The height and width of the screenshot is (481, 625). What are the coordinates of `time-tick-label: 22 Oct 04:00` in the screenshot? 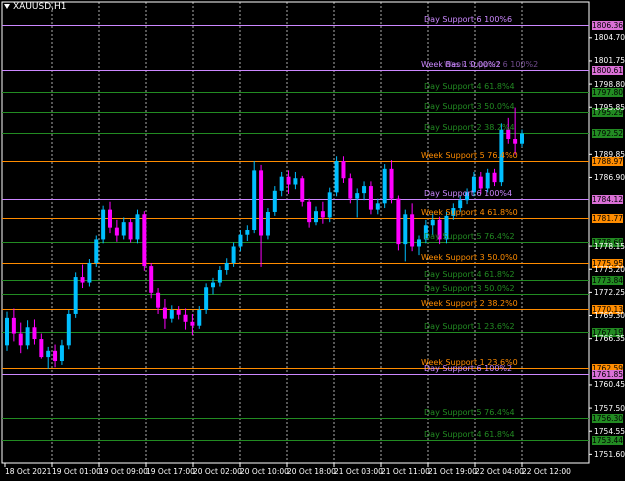 It's located at (499, 471).